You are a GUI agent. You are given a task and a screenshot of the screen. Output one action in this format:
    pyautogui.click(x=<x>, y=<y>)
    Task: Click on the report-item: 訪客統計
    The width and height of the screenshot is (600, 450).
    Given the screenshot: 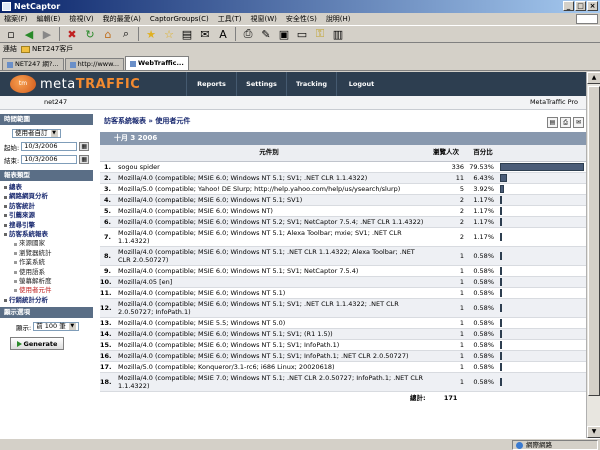 What is the action you would take?
    pyautogui.click(x=48, y=206)
    